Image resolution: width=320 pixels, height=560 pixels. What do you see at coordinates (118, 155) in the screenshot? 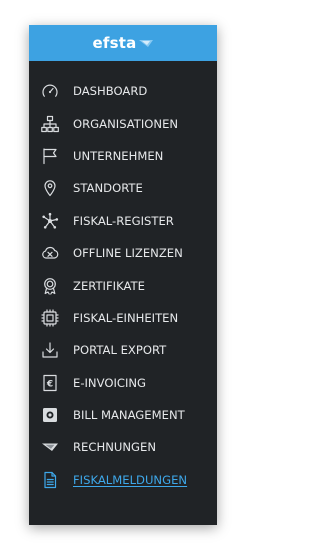
I see `sidebar-item-label: UNTERNEHMEN` at bounding box center [118, 155].